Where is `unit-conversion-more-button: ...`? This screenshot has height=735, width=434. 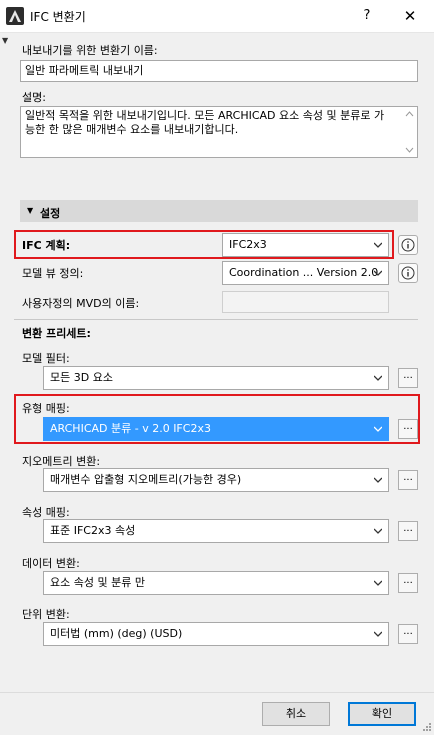 unit-conversion-more-button: ... is located at coordinates (408, 634).